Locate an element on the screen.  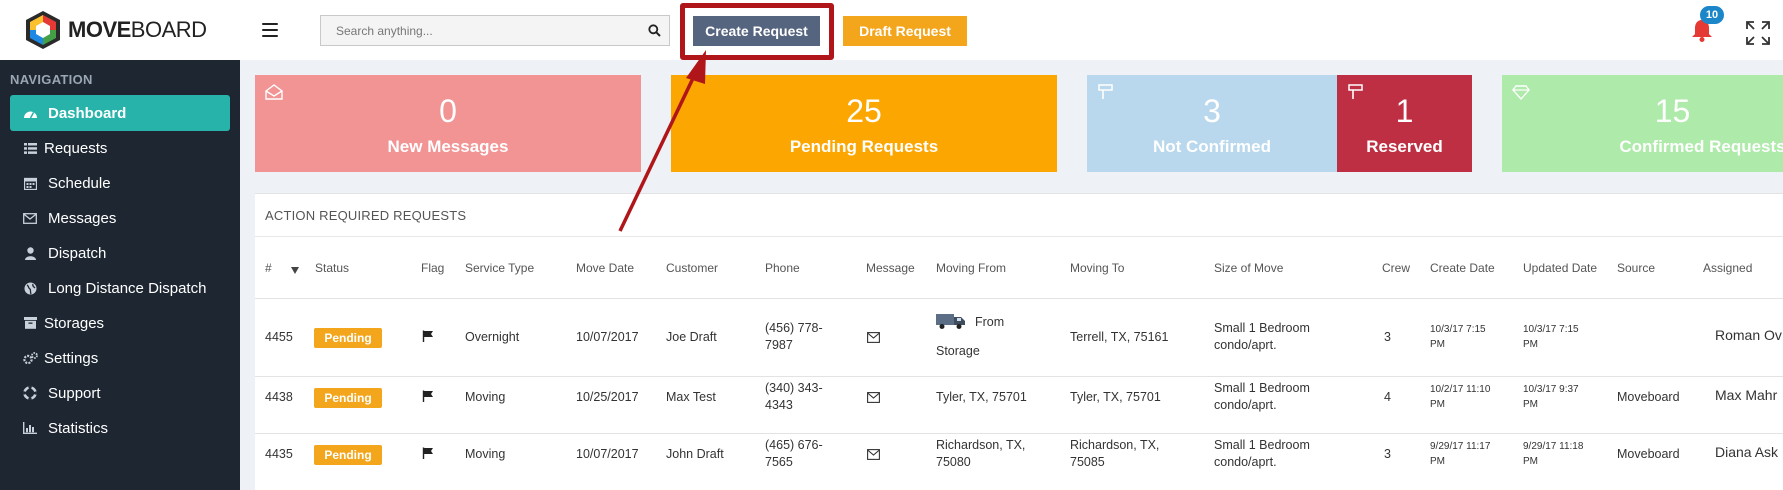
moving-to: Tyler, TX, 75701 is located at coordinates (1115, 397).